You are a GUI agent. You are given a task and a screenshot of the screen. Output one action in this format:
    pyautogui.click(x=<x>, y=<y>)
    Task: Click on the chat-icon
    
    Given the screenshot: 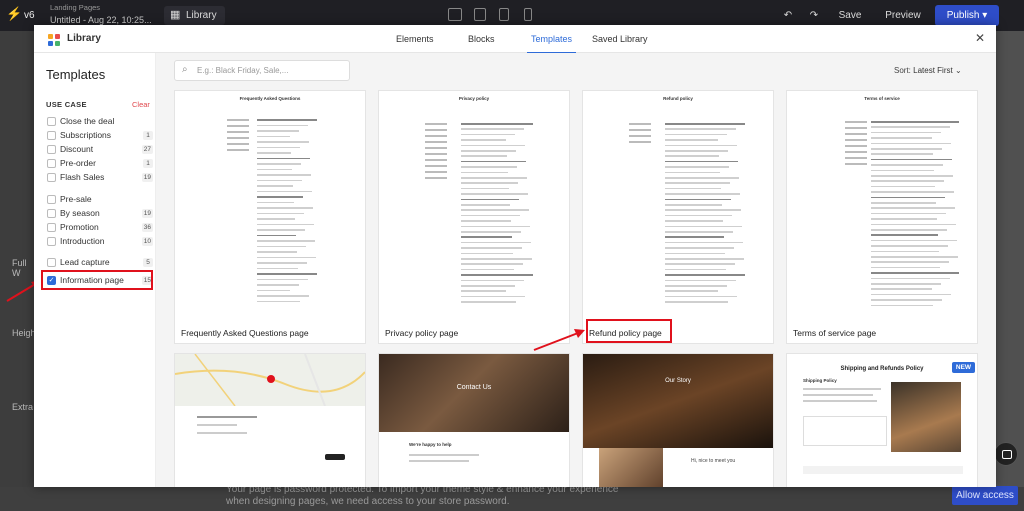 What is the action you would take?
    pyautogui.click(x=1007, y=454)
    